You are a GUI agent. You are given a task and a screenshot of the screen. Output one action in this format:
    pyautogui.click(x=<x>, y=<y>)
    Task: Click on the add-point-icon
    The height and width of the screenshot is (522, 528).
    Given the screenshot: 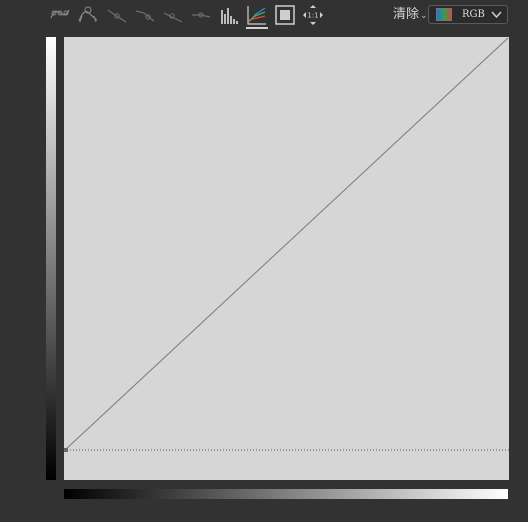 What is the action you would take?
    pyautogui.click(x=173, y=15)
    